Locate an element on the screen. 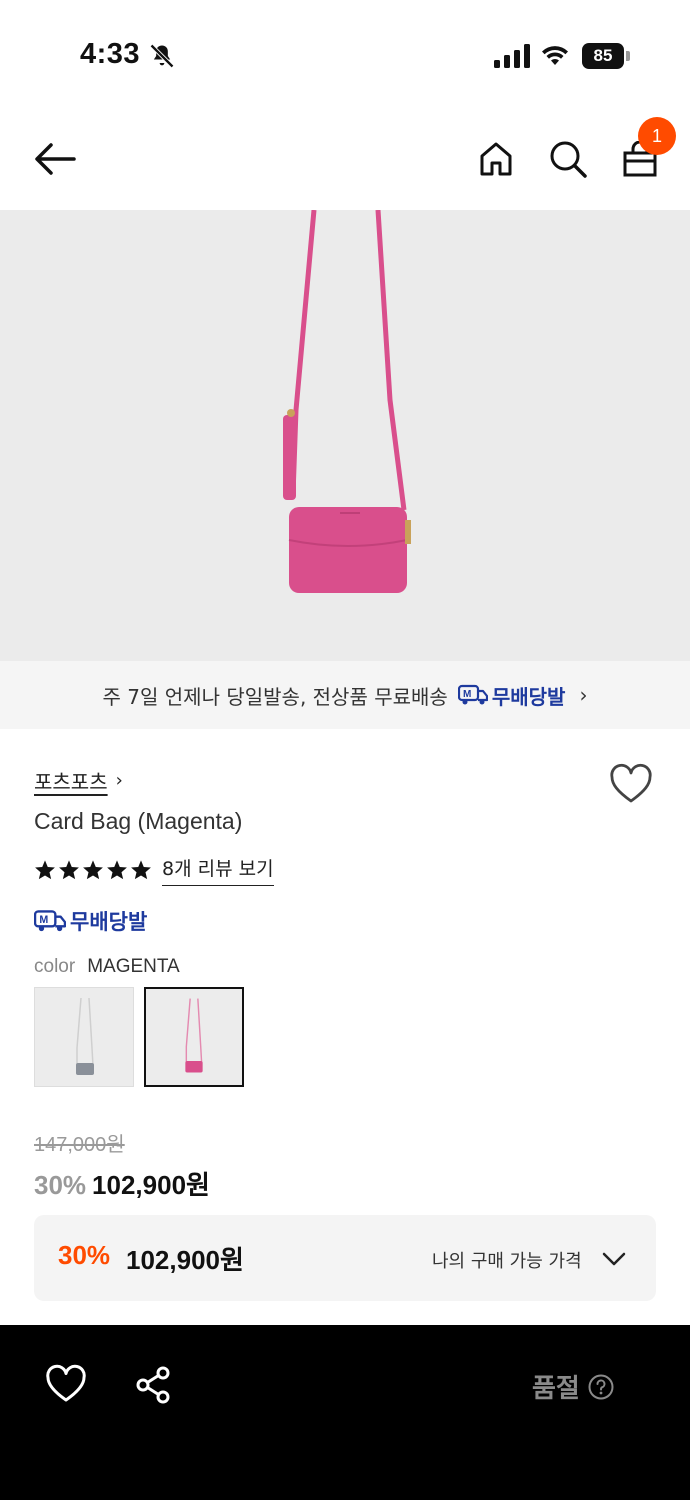  wishlist-button is located at coordinates (631, 785).